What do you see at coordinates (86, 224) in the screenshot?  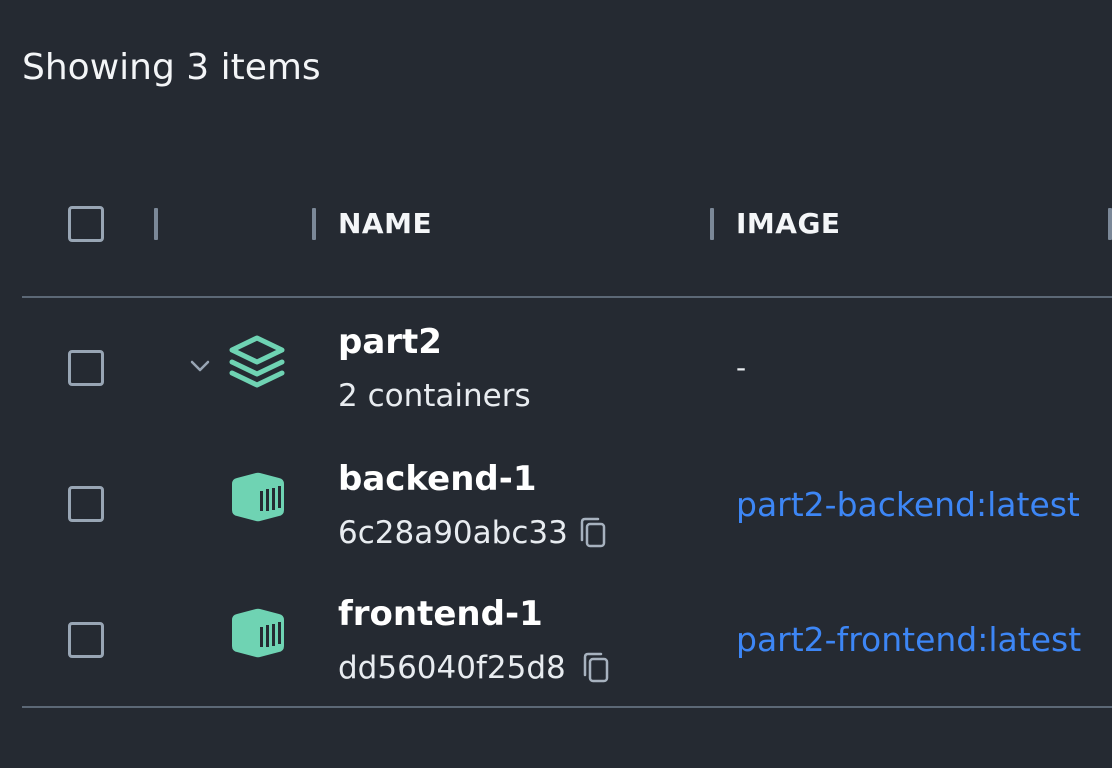 I see `select-all-checkbox` at bounding box center [86, 224].